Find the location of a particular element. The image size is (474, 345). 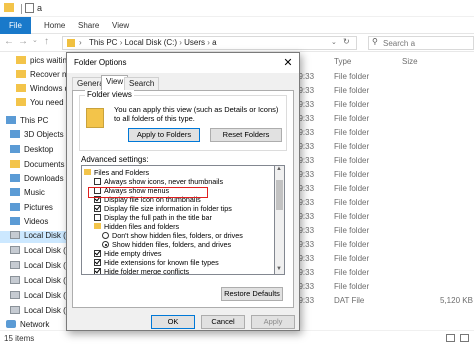

chevron-down-icon: ⌄ is located at coordinates (334, 42).